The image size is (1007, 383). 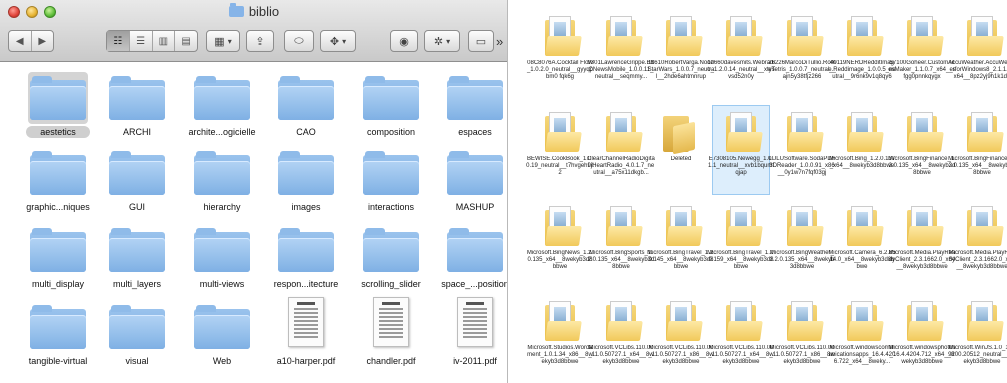 I want to click on folder-item: multi_layers, so click(x=137, y=258).